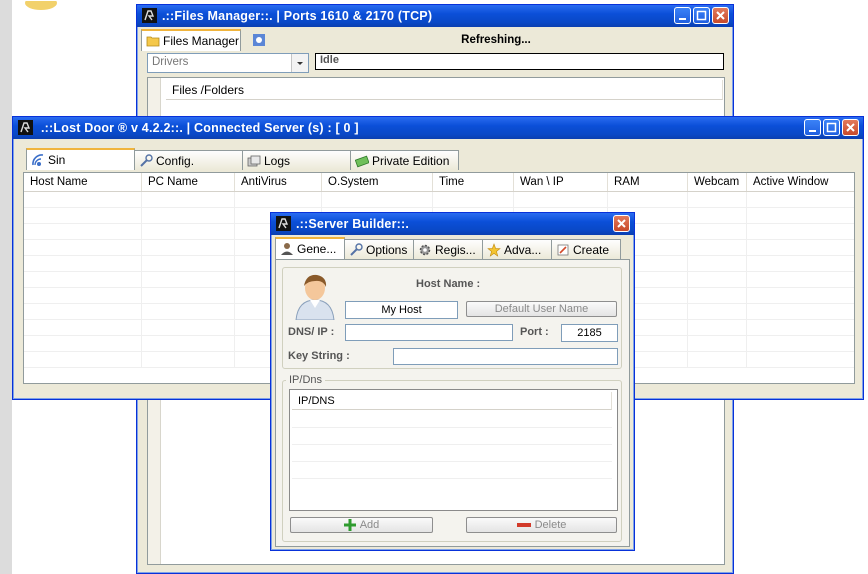 This screenshot has width=868, height=574. I want to click on column-ip-dns: IP/DNS, so click(452, 401).